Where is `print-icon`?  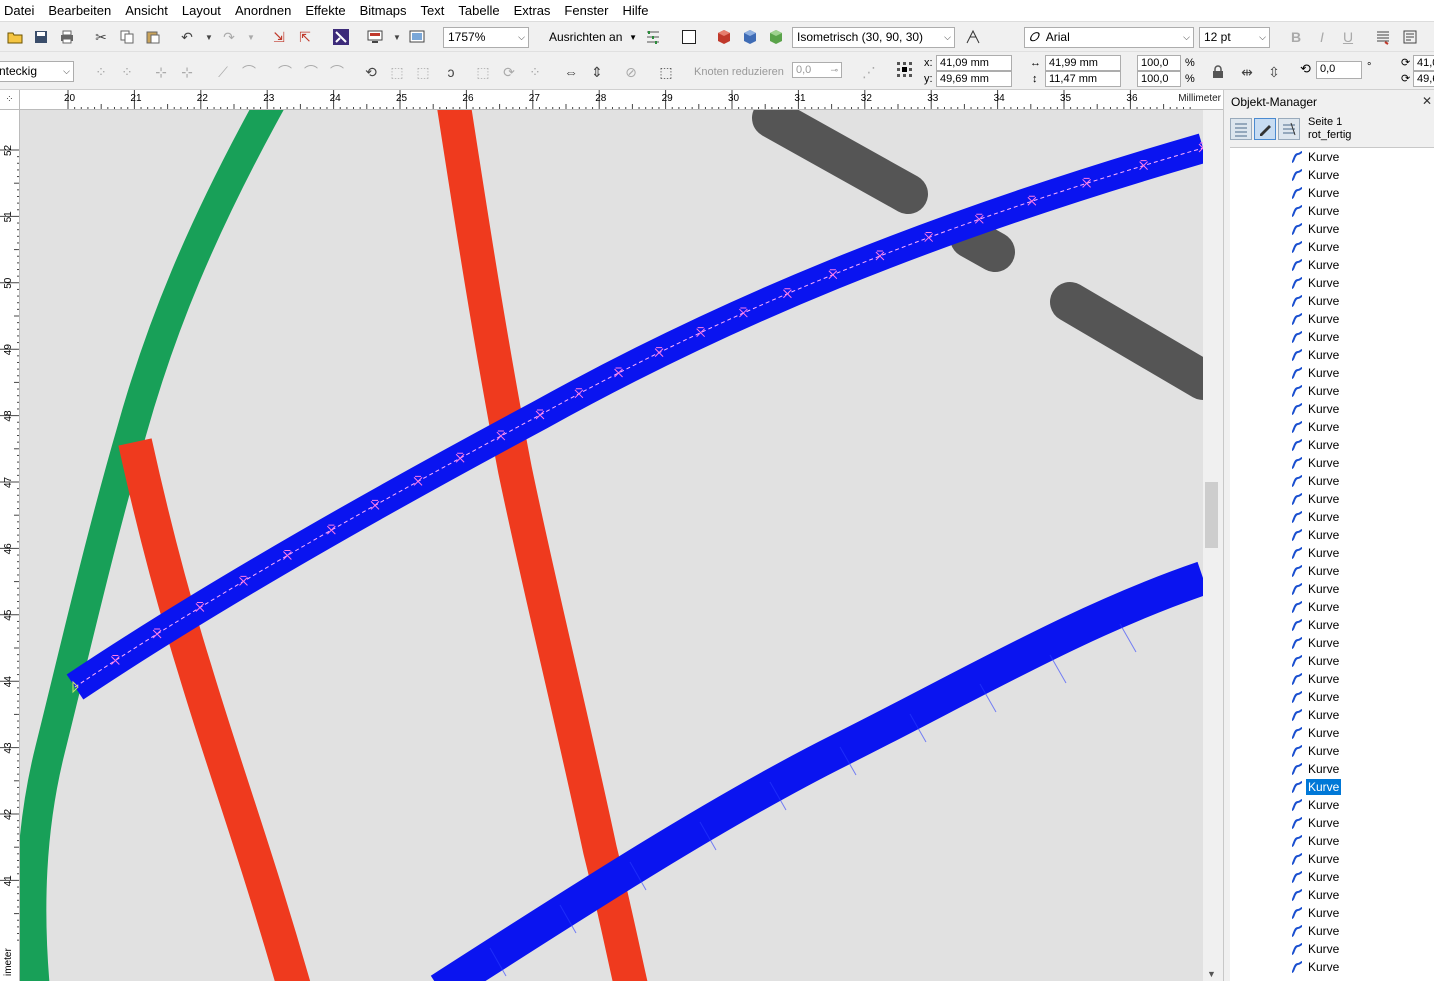 print-icon is located at coordinates (67, 37).